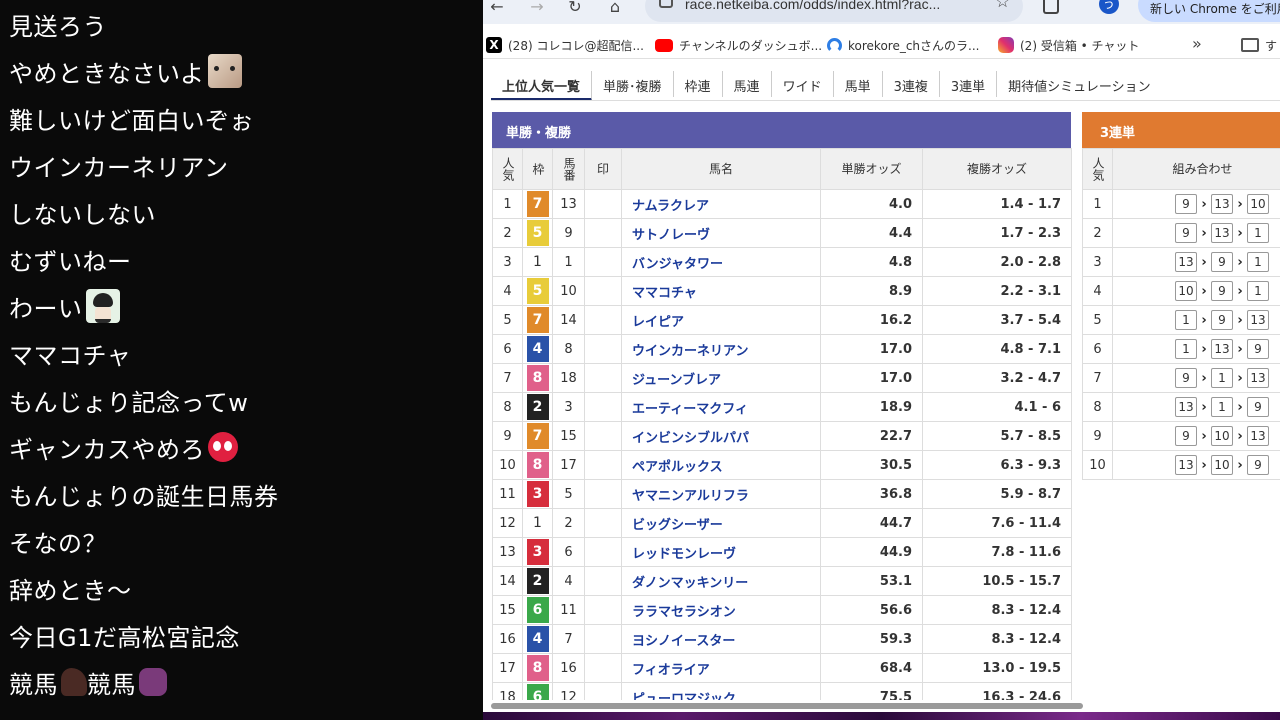 The width and height of the screenshot is (1280, 720). I want to click on table-row: 12 1 2 ビッグシーザー 44.7 7.6 - 11.4, so click(782, 523).